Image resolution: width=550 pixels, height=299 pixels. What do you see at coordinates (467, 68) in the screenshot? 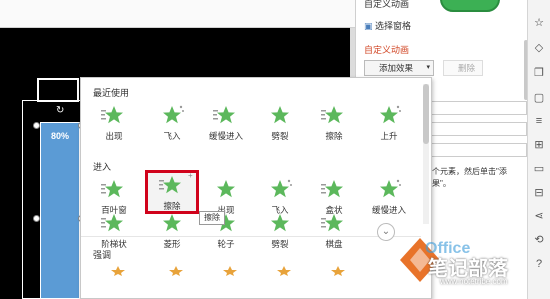
I see `delete-label: 删除` at bounding box center [467, 68].